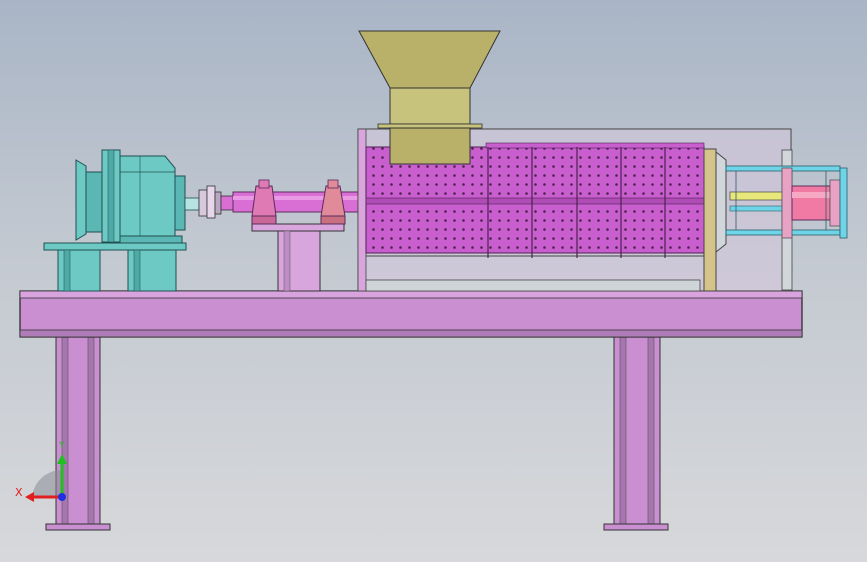 This screenshot has width=867, height=562. Describe the element at coordinates (137, 196) in the screenshot. I see `gear-motor` at that location.